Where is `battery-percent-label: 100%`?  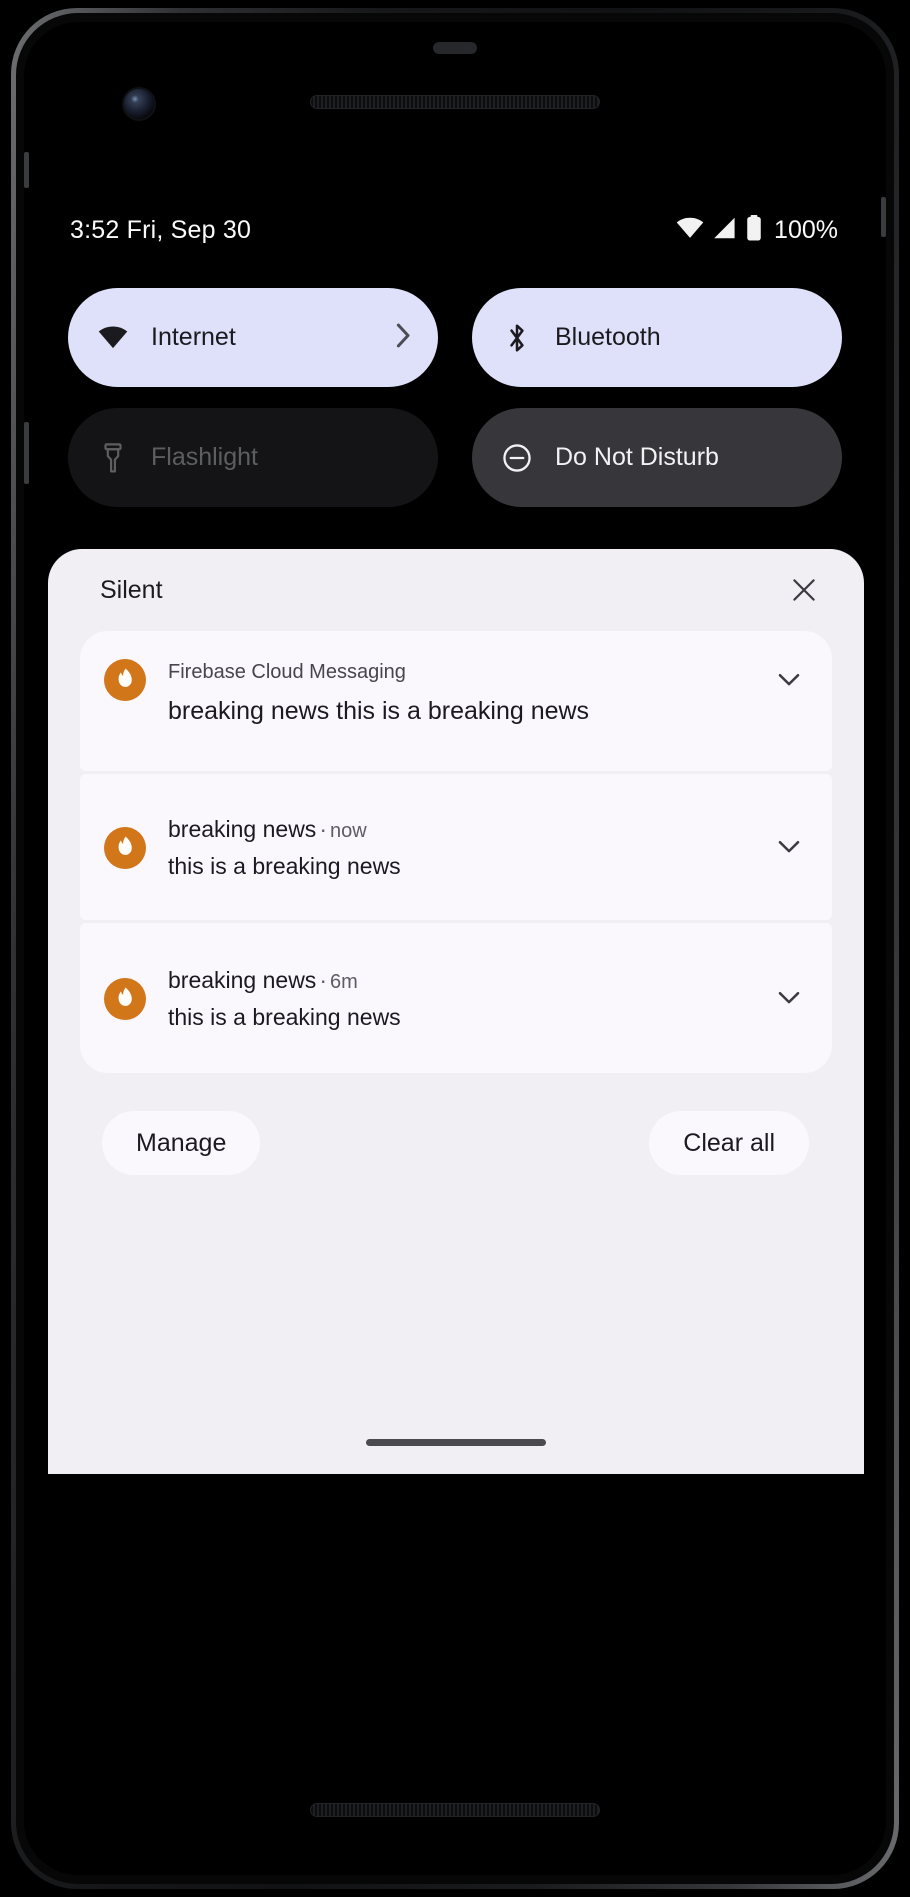
battery-percent-label: 100% is located at coordinates (806, 229).